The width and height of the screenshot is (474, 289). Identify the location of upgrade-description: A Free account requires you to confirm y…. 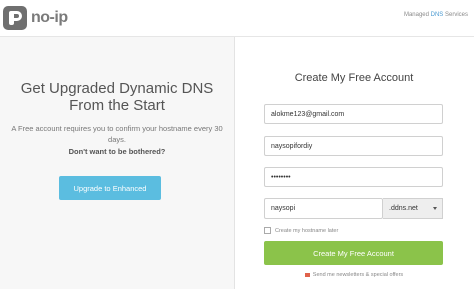
(117, 134).